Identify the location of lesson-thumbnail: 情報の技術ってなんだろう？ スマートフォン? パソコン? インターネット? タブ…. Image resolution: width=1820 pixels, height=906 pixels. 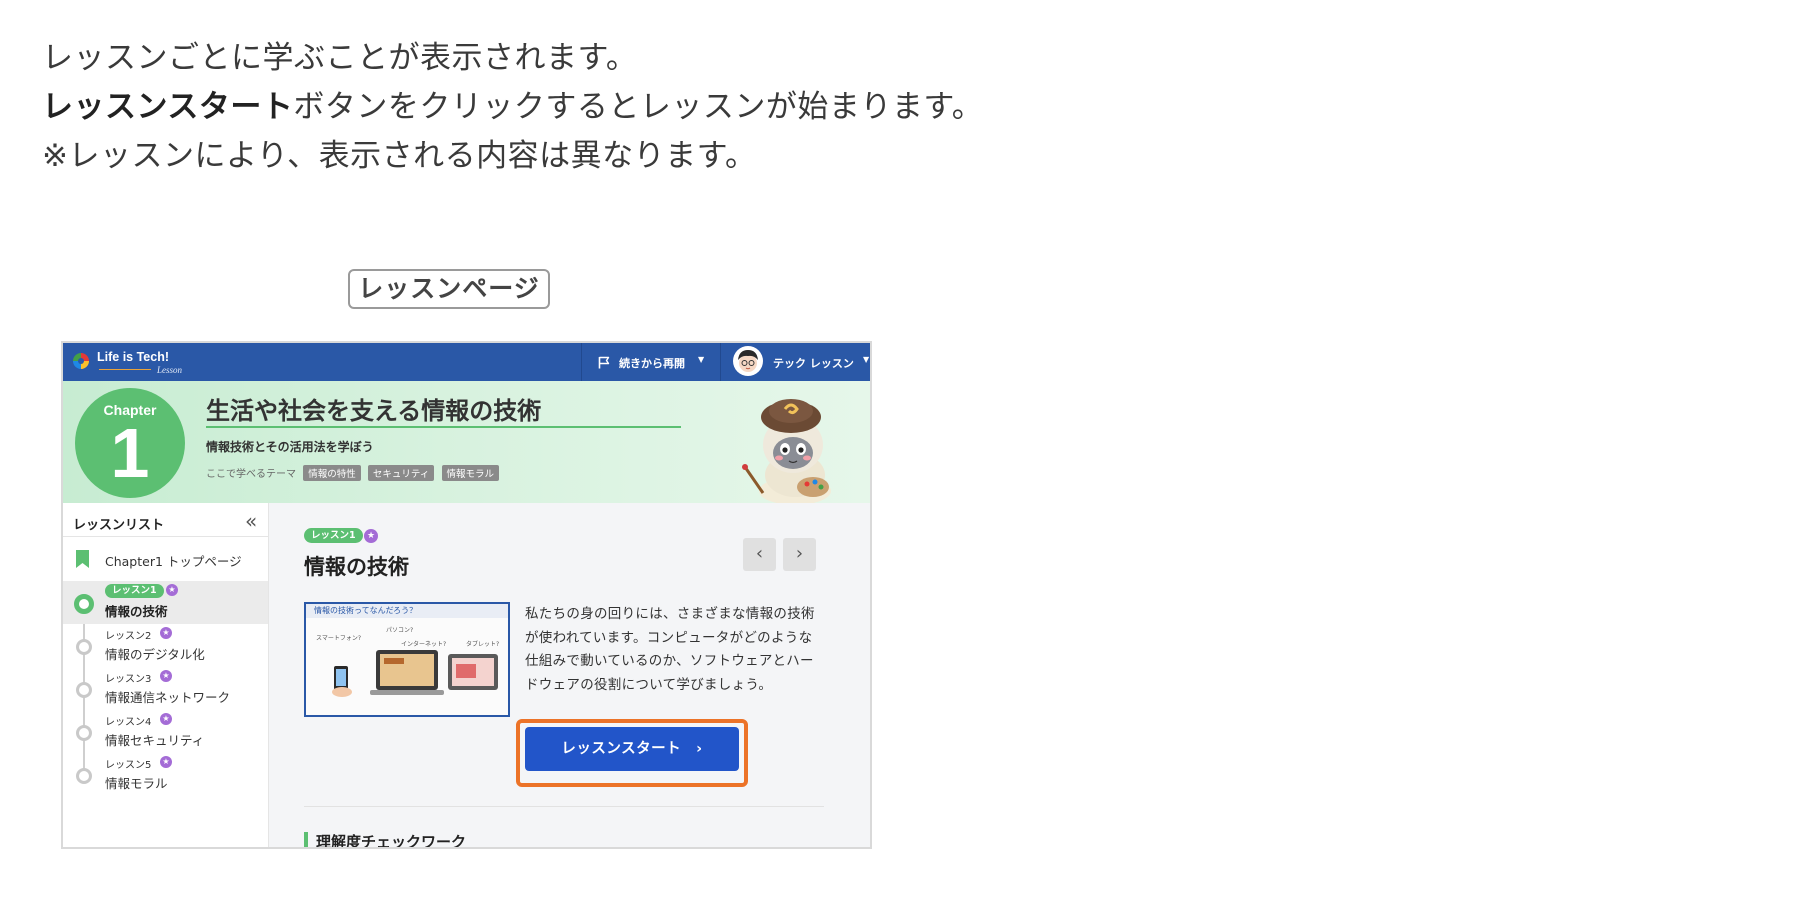
(407, 659).